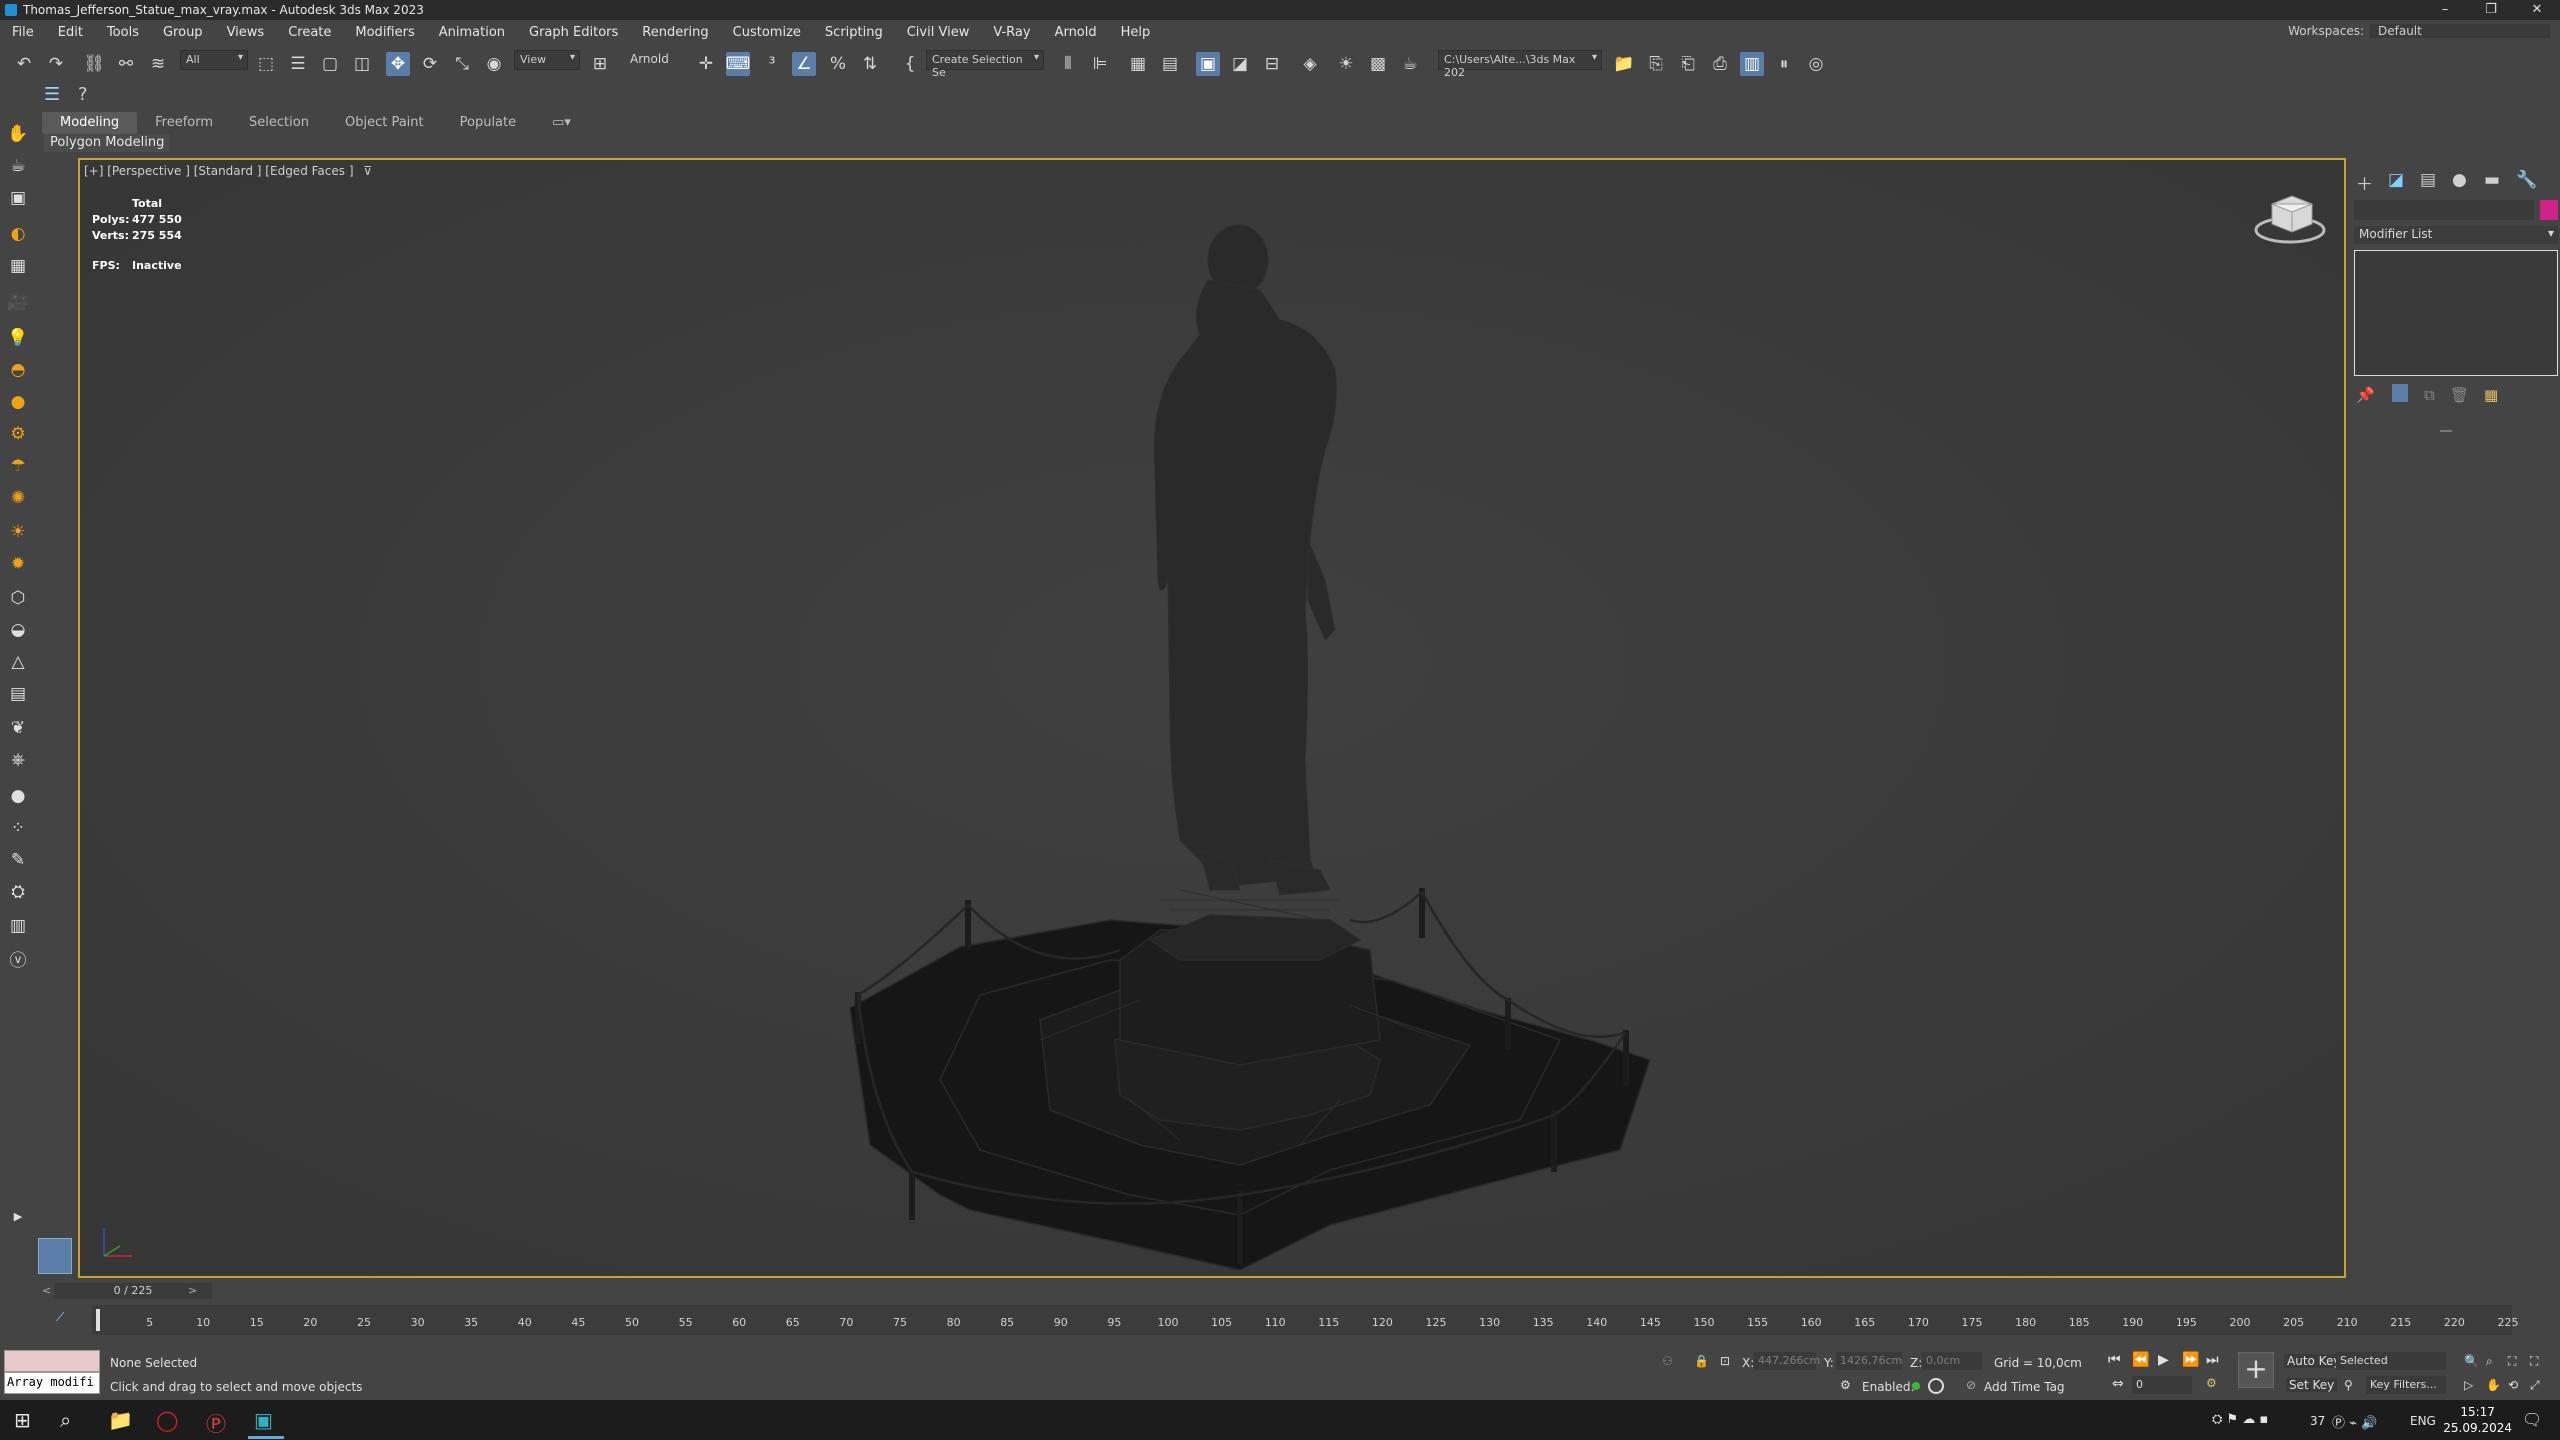 Image resolution: width=2560 pixels, height=1440 pixels. What do you see at coordinates (1272, 64) in the screenshot?
I see `schematic-view-icon: ⊟` at bounding box center [1272, 64].